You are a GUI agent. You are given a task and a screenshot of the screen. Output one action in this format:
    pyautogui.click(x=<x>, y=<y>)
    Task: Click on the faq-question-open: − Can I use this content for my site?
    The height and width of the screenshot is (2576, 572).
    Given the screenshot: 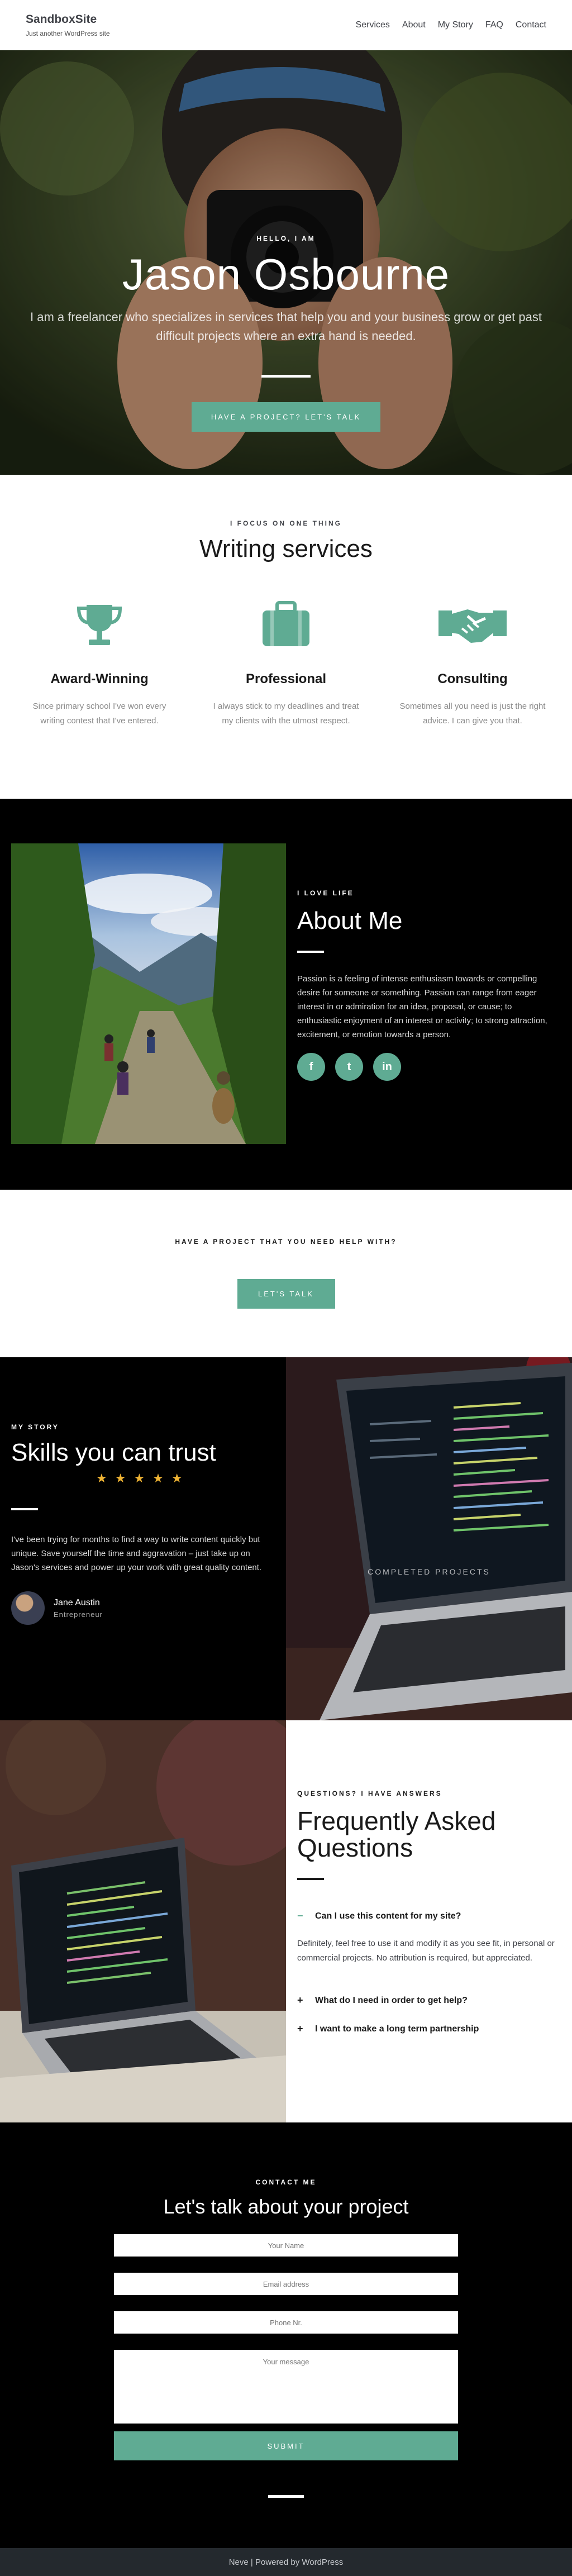 What is the action you would take?
    pyautogui.click(x=429, y=1916)
    